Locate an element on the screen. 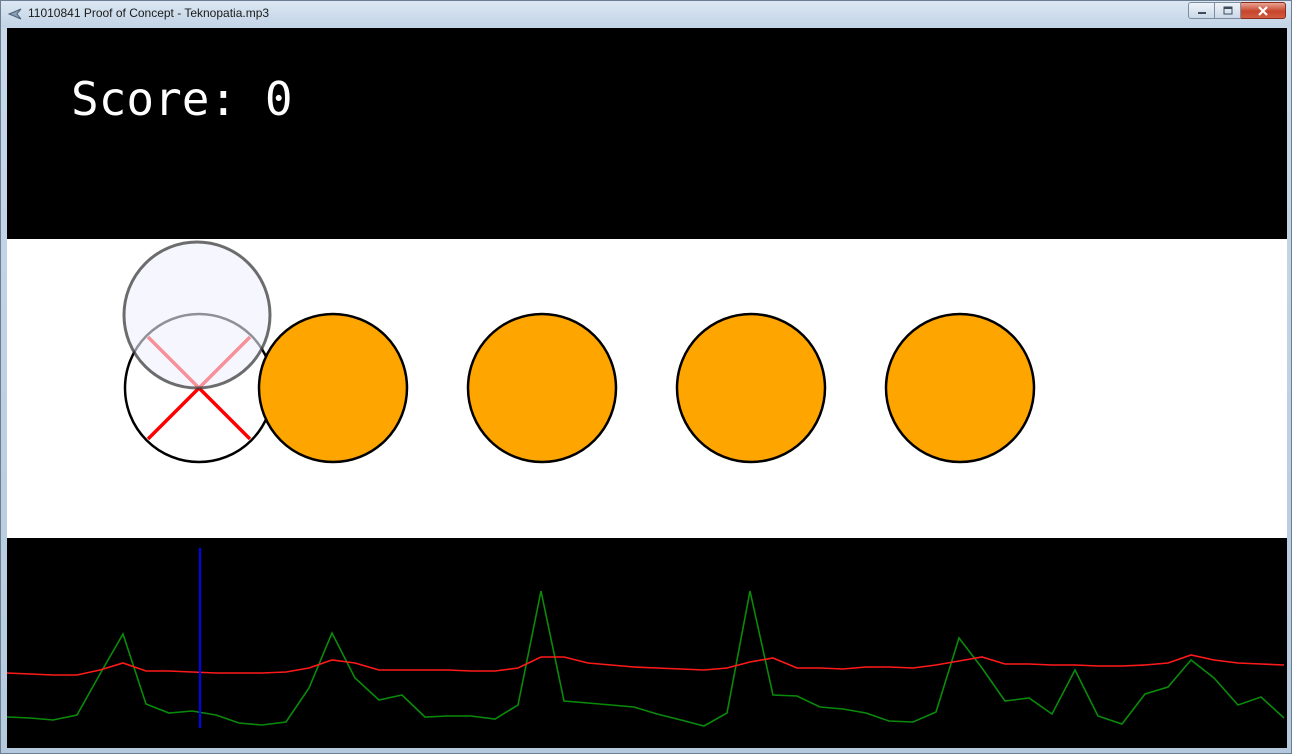 Image resolution: width=1292 pixels, height=754 pixels. app-icon is located at coordinates (15, 14).